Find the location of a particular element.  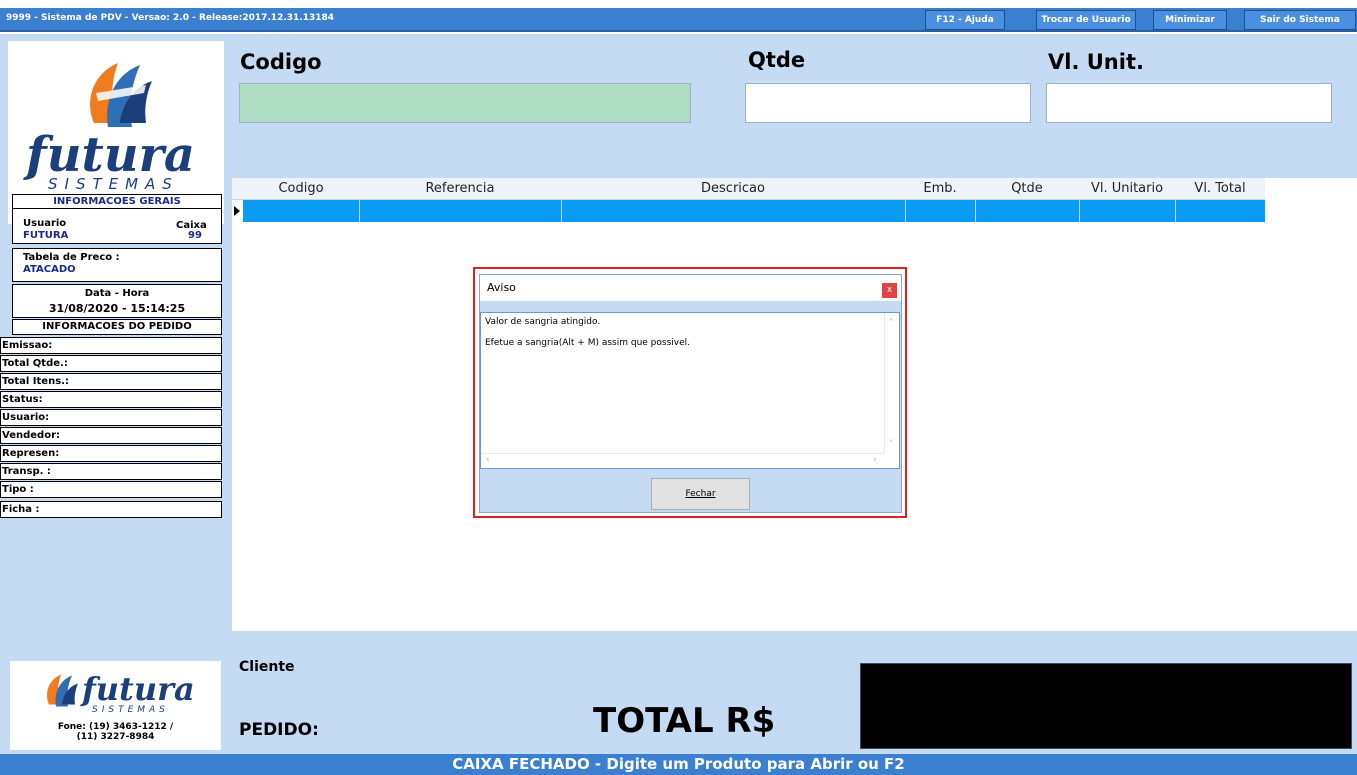

order-info-title-box: INFORMACOES DO PEDIDO is located at coordinates (117, 327).